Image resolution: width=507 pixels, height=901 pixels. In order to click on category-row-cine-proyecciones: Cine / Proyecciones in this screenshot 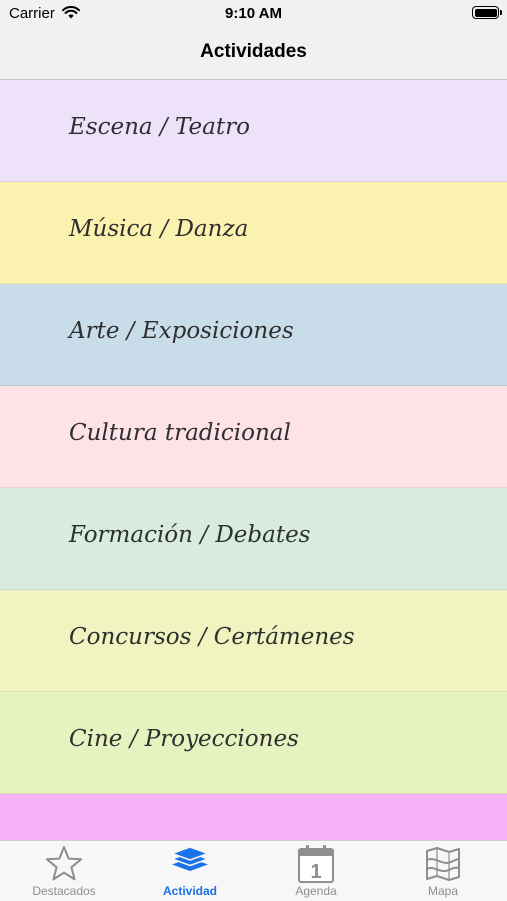, I will do `click(253, 743)`.